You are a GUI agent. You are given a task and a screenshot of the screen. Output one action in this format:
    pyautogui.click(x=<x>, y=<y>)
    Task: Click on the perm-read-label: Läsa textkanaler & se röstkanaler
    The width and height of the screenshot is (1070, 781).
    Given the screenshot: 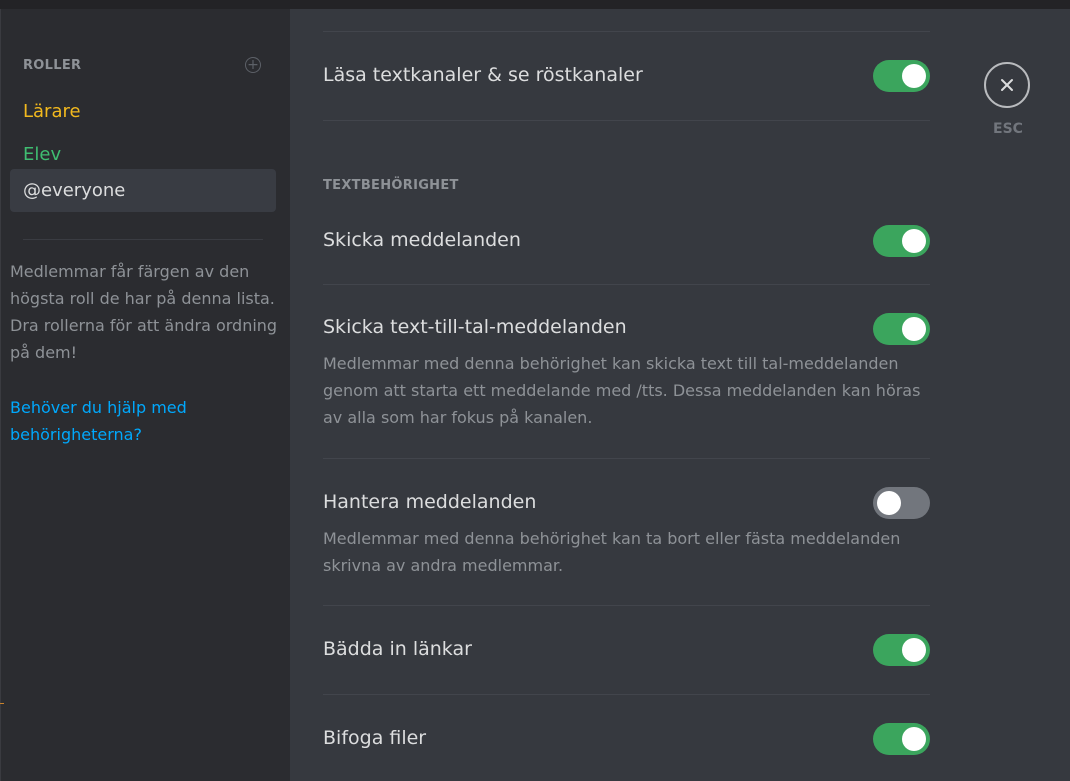 What is the action you would take?
    pyautogui.click(x=483, y=75)
    